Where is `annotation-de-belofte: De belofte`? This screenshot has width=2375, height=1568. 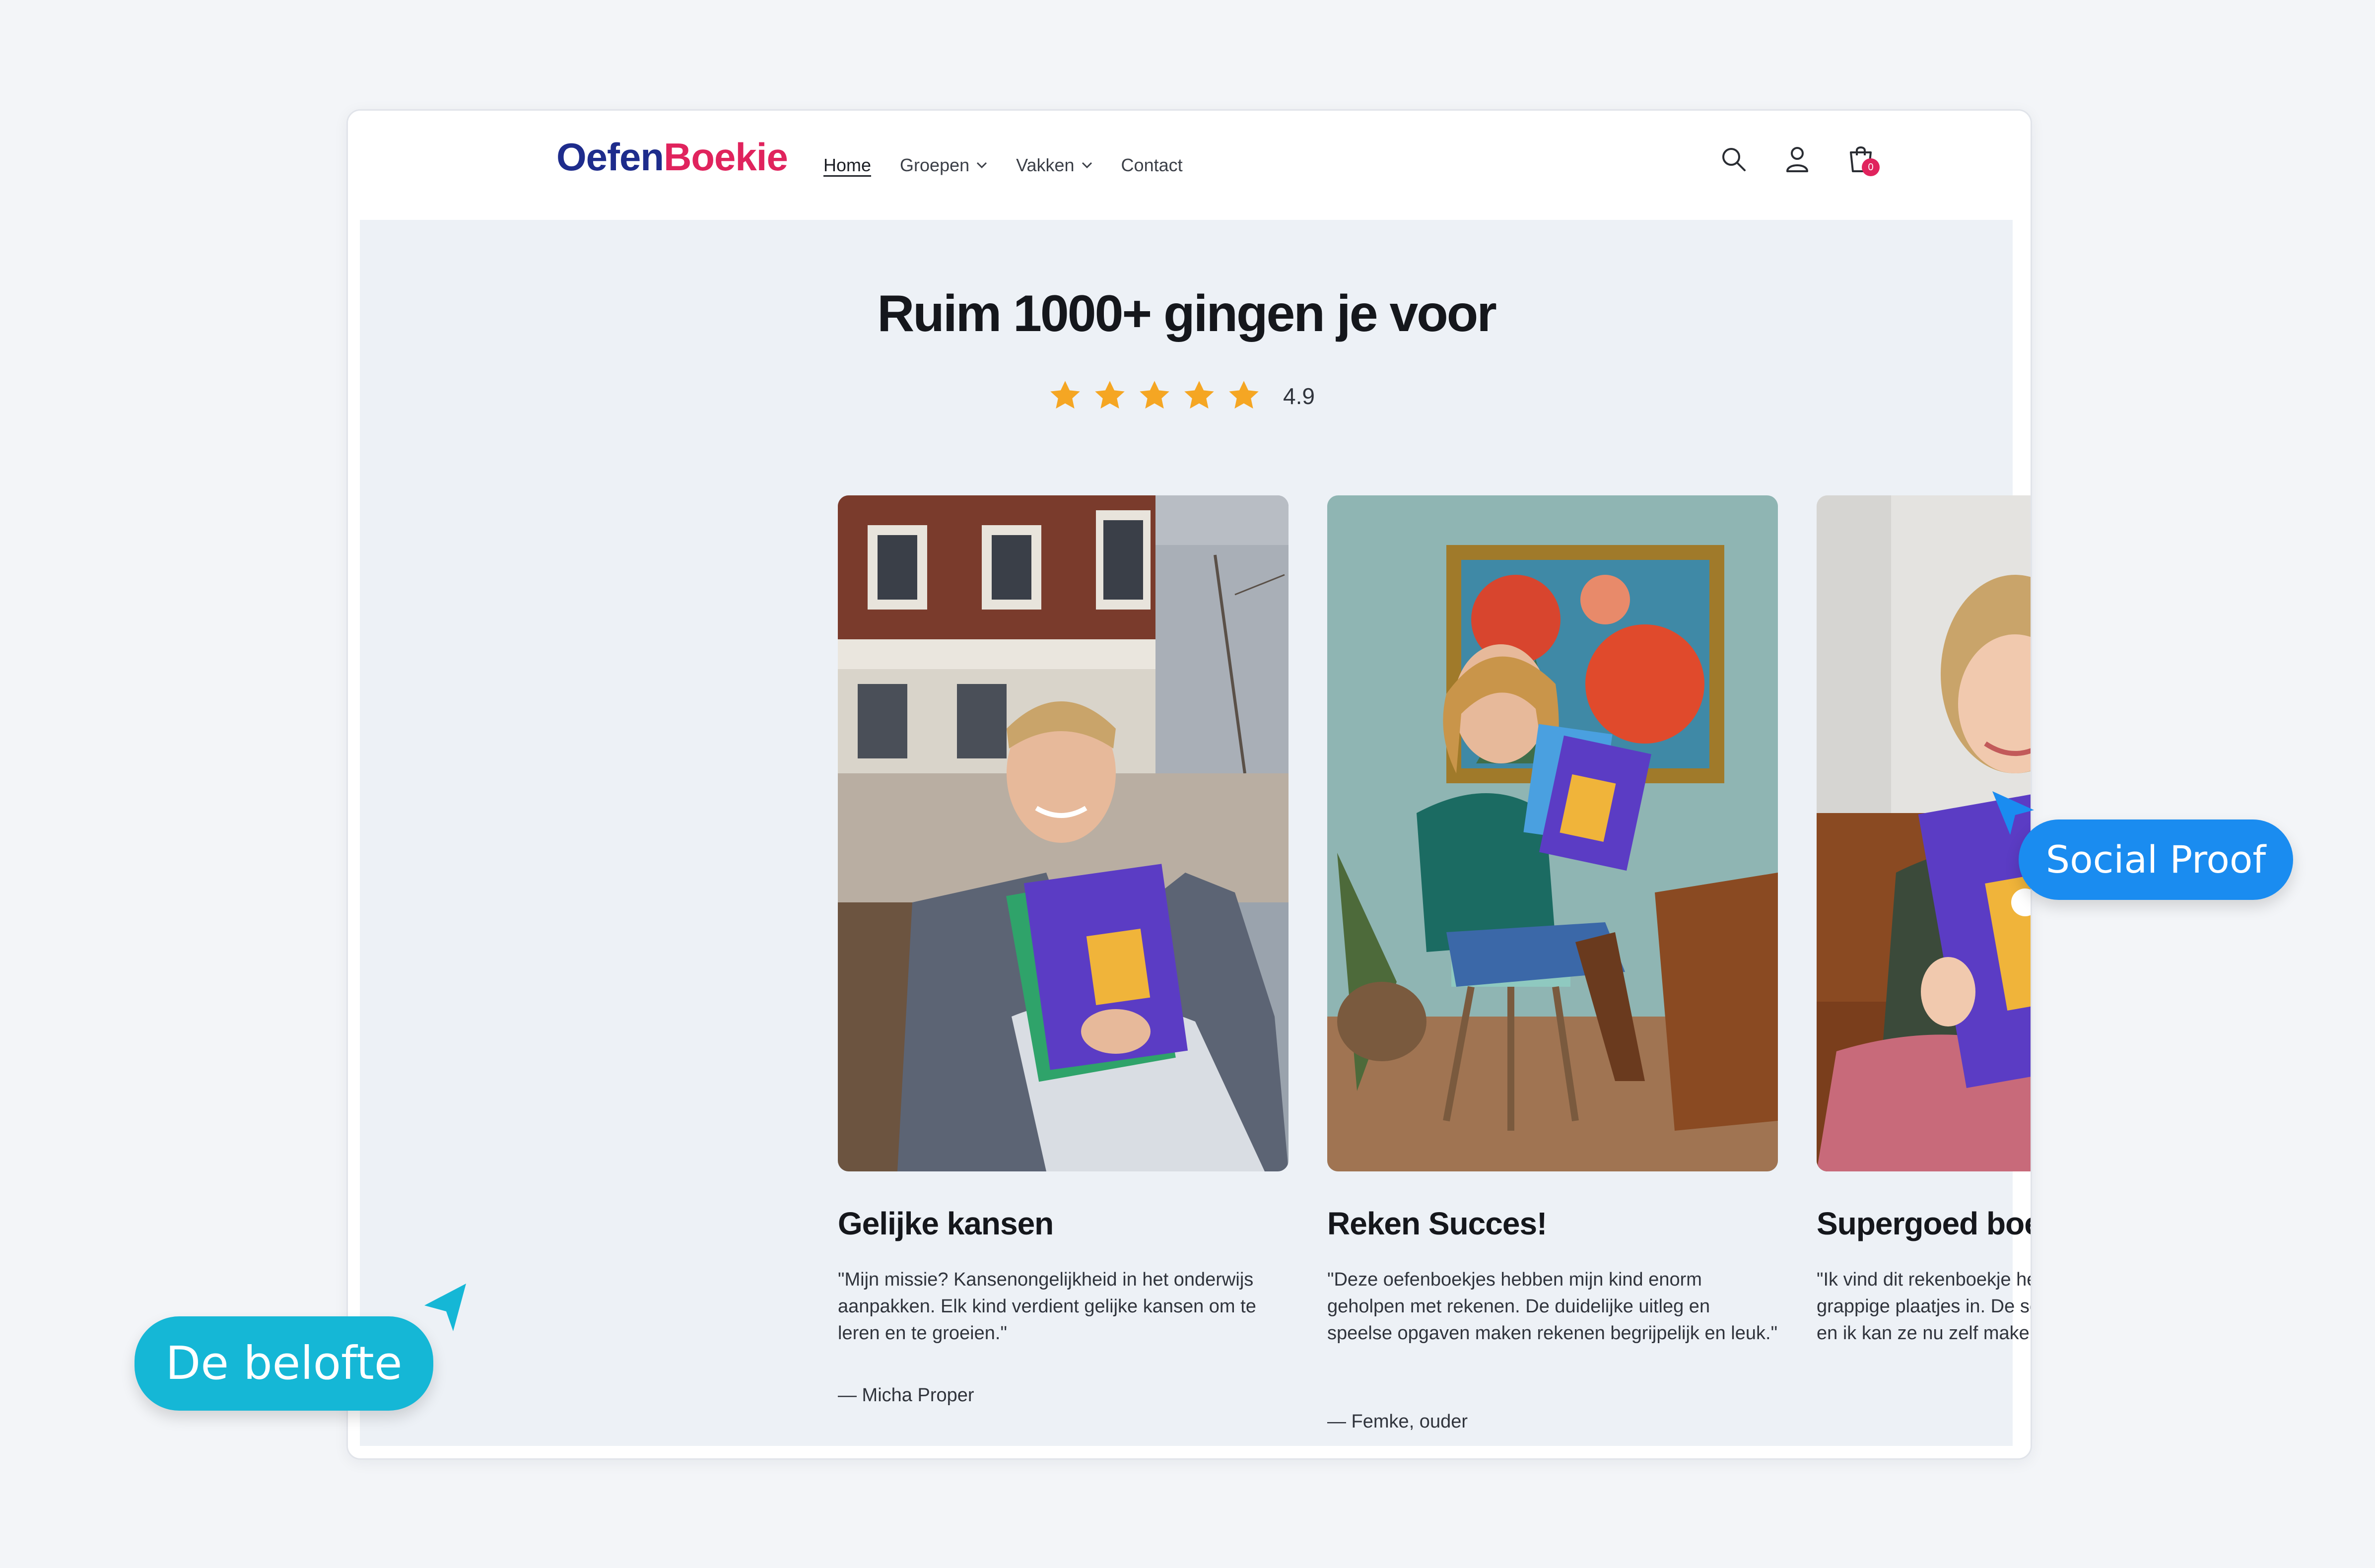 annotation-de-belofte: De belofte is located at coordinates (284, 1363).